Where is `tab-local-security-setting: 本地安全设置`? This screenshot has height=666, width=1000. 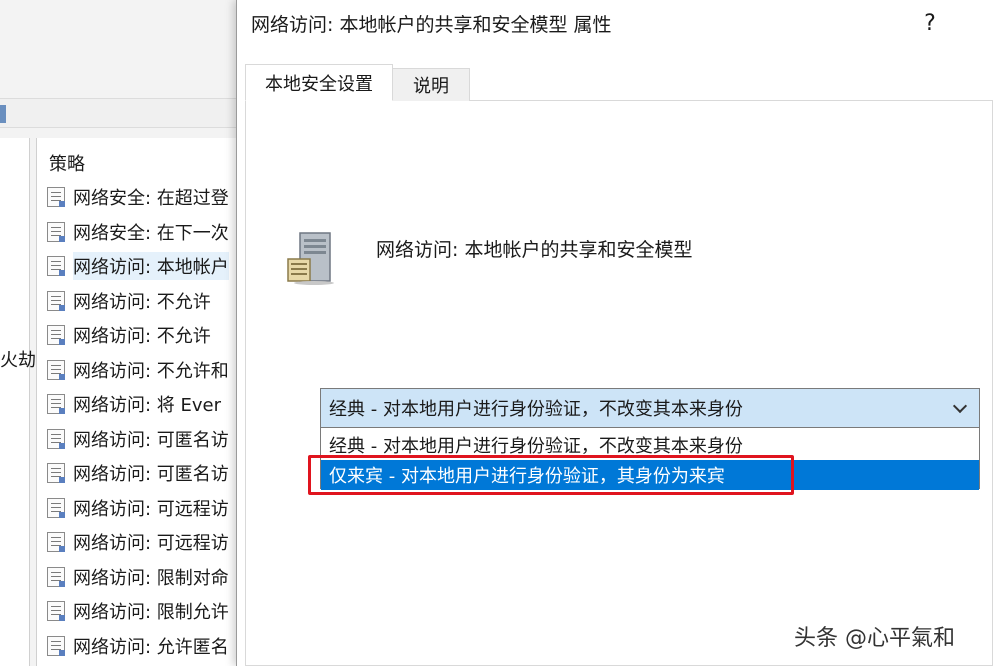
tab-local-security-setting: 本地安全设置 is located at coordinates (319, 82).